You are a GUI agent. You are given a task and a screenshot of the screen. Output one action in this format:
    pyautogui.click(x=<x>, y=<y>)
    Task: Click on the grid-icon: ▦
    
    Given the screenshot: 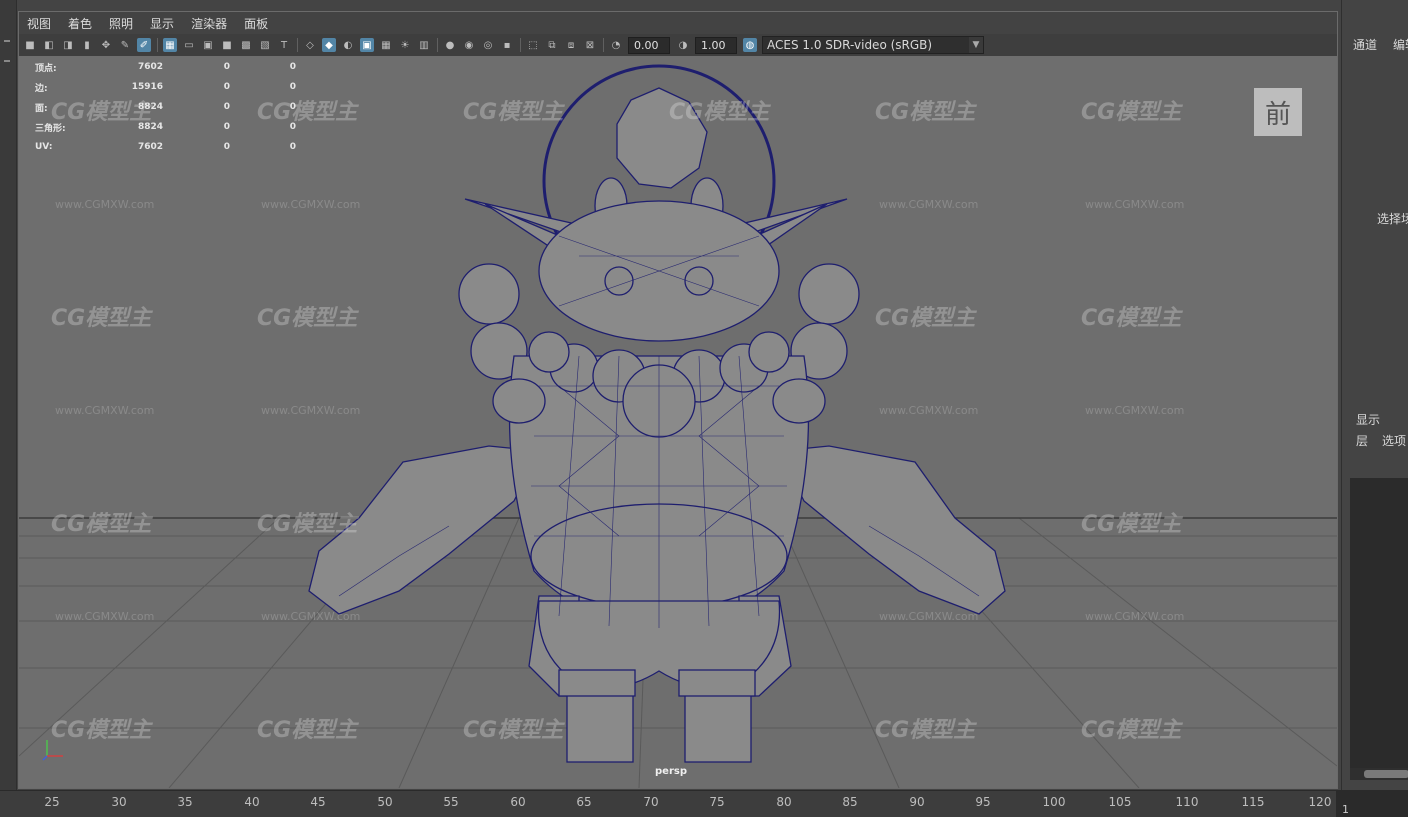 What is the action you would take?
    pyautogui.click(x=170, y=45)
    